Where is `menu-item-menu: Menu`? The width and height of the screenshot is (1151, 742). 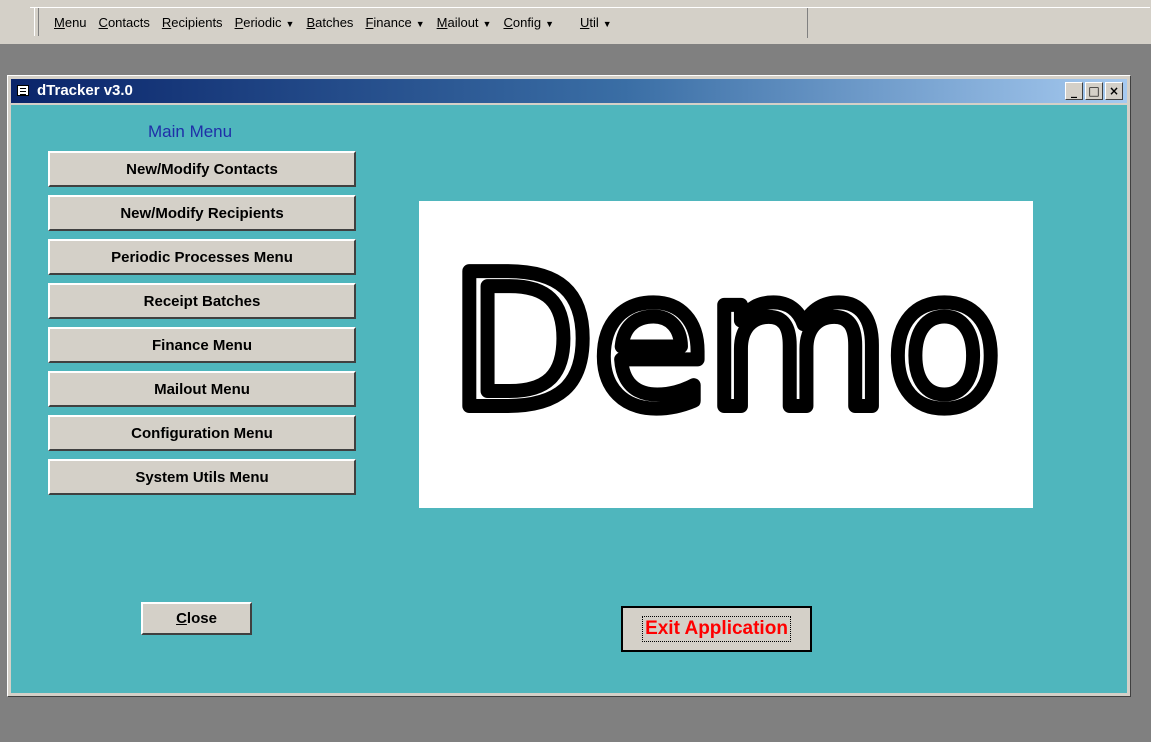
menu-item-menu: Menu is located at coordinates (70, 22).